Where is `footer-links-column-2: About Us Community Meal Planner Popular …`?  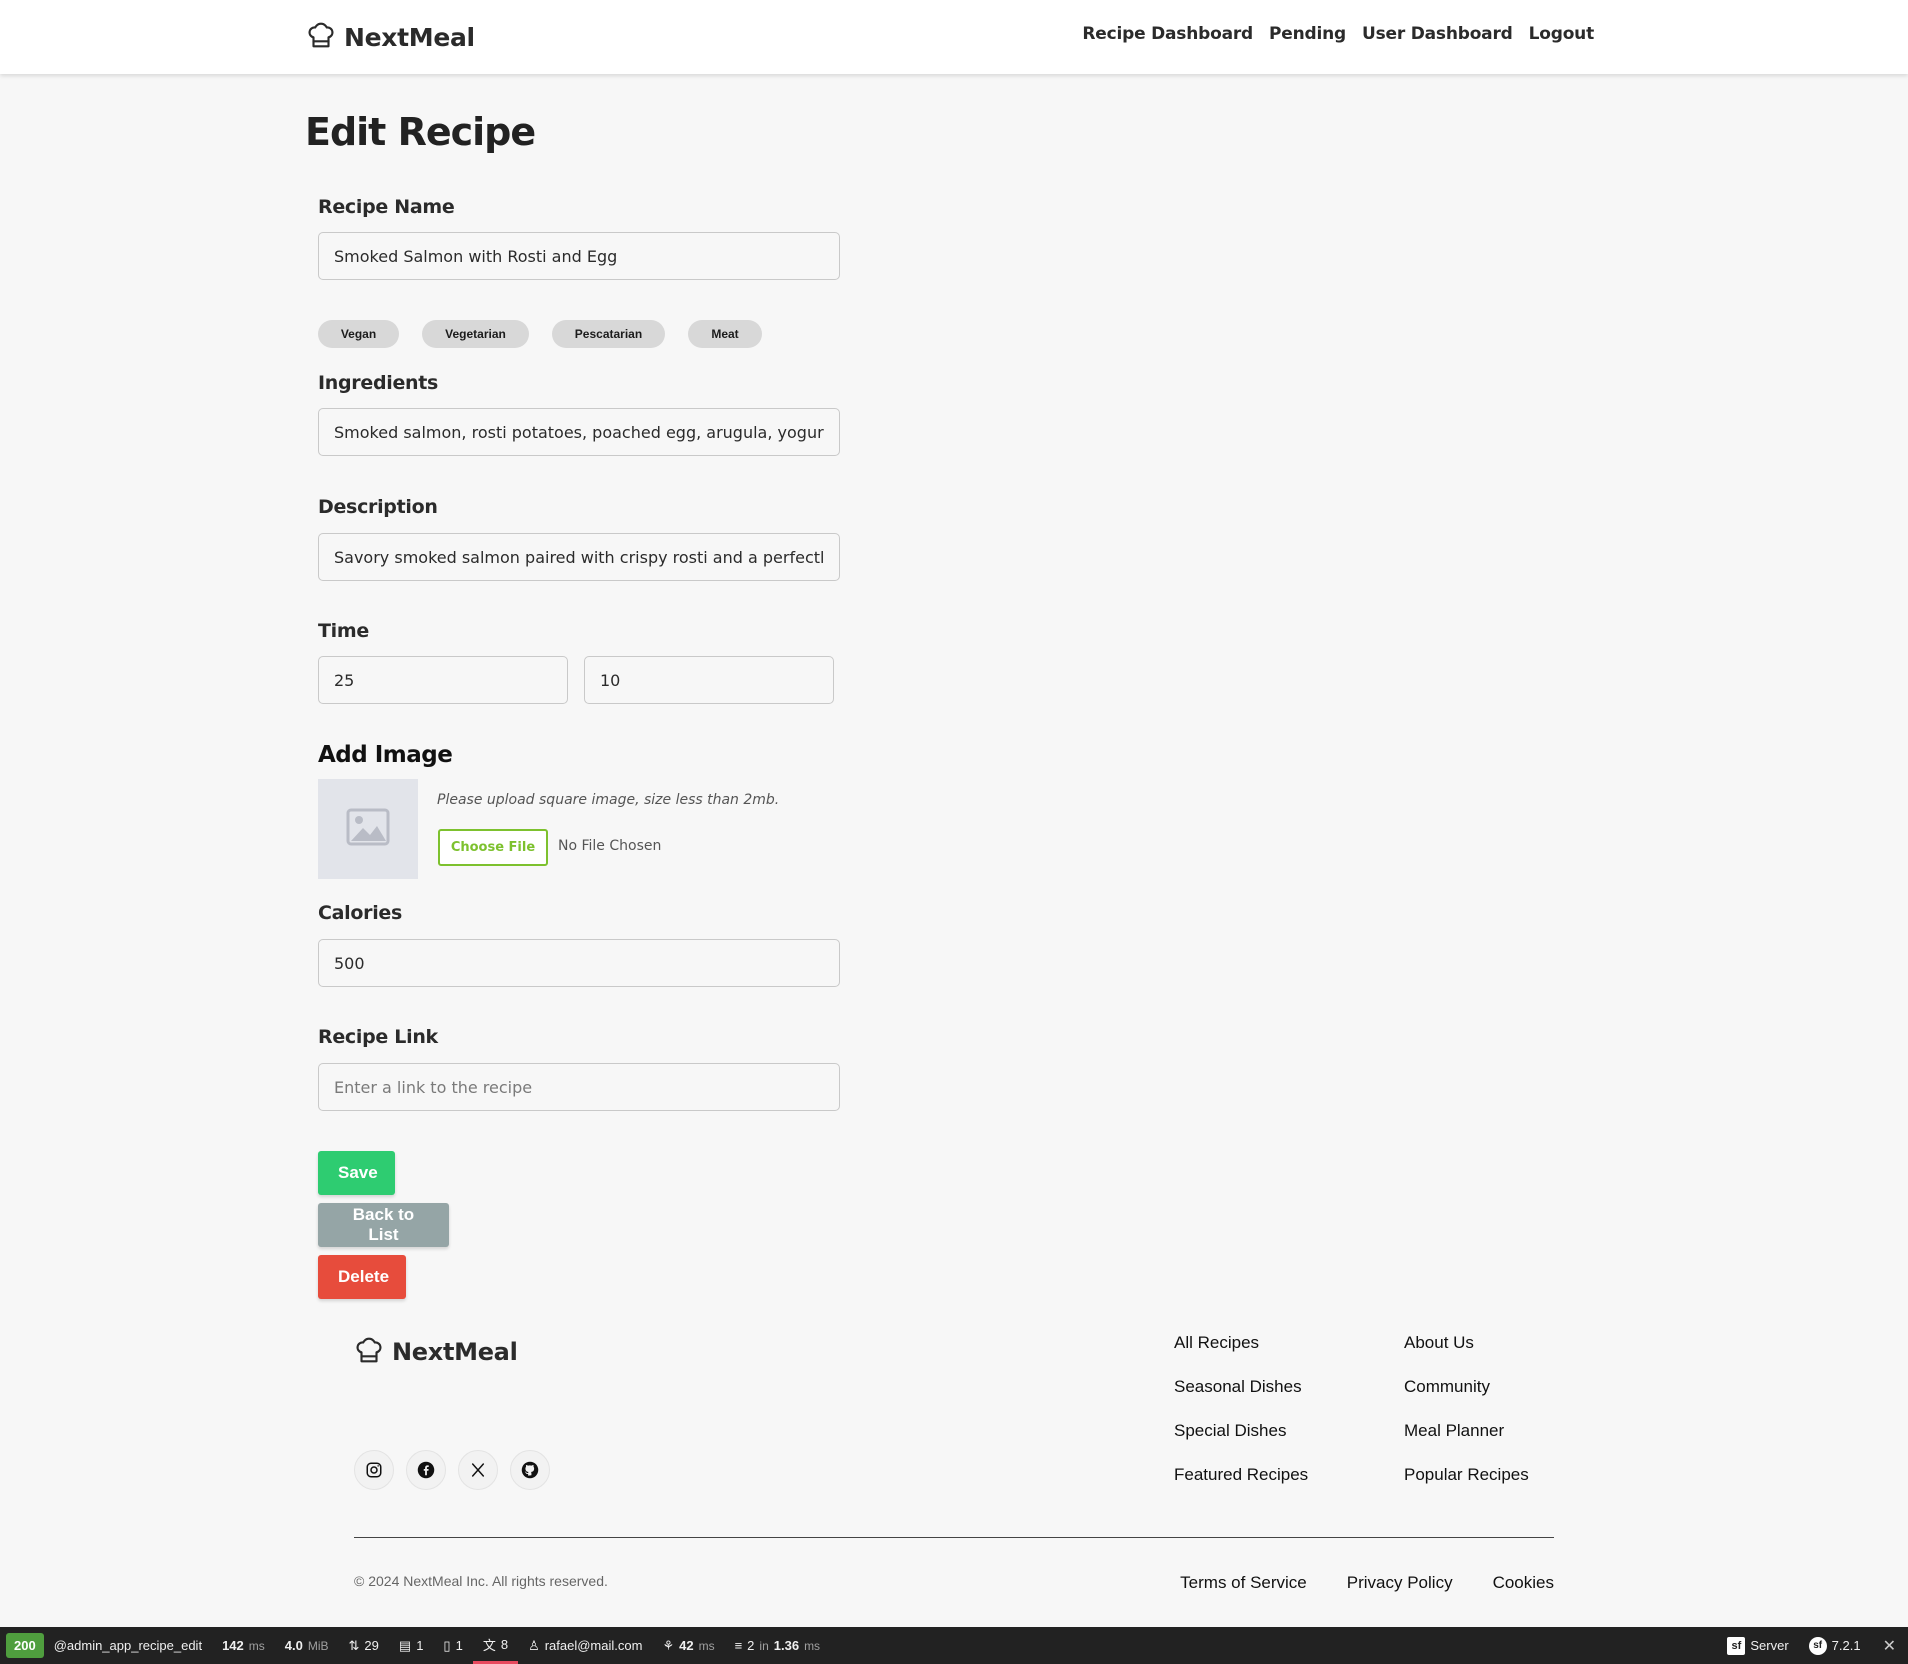 footer-links-column-2: About Us Community Meal Planner Popular … is located at coordinates (1466, 1409).